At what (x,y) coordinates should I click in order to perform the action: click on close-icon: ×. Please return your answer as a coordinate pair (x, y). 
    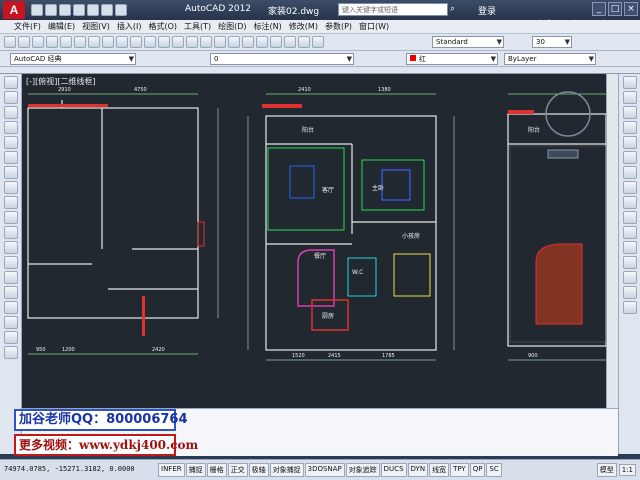
    Looking at the image, I should click on (631, 9).